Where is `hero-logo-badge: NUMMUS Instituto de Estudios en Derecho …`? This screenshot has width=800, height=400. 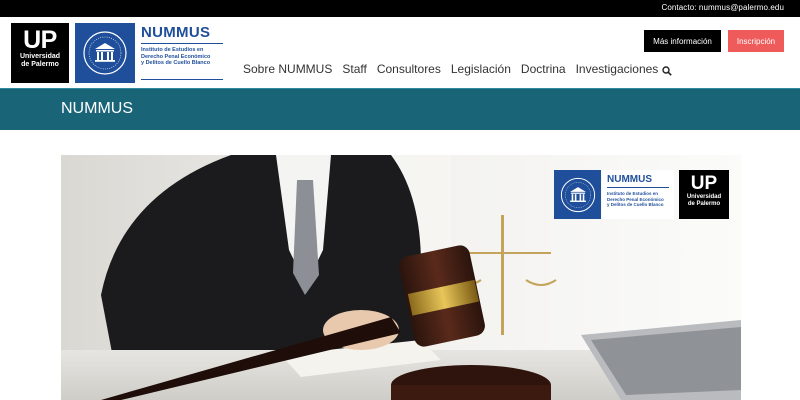
hero-logo-badge: NUMMUS Instituto de Estudios en Derecho … is located at coordinates (641, 194).